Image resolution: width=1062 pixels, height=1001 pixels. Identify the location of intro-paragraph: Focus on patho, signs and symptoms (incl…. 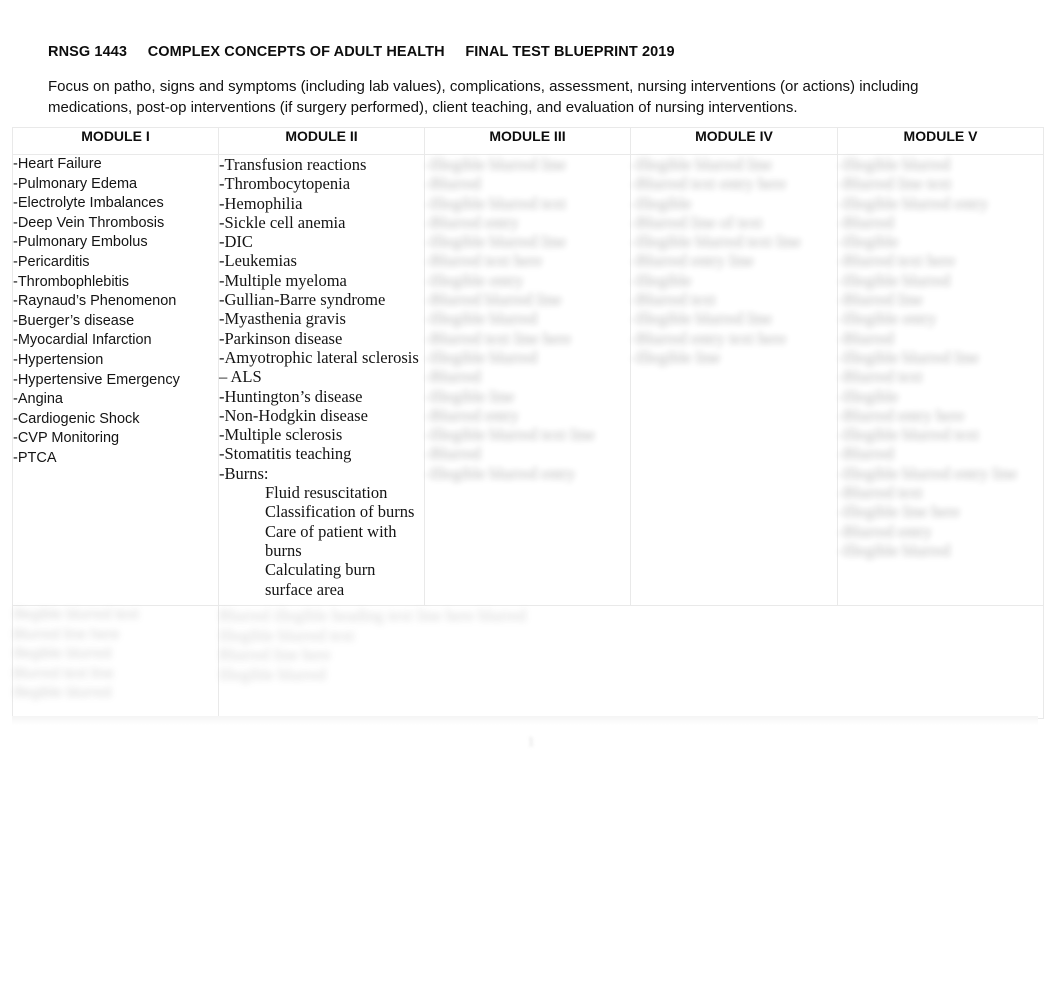
(483, 97).